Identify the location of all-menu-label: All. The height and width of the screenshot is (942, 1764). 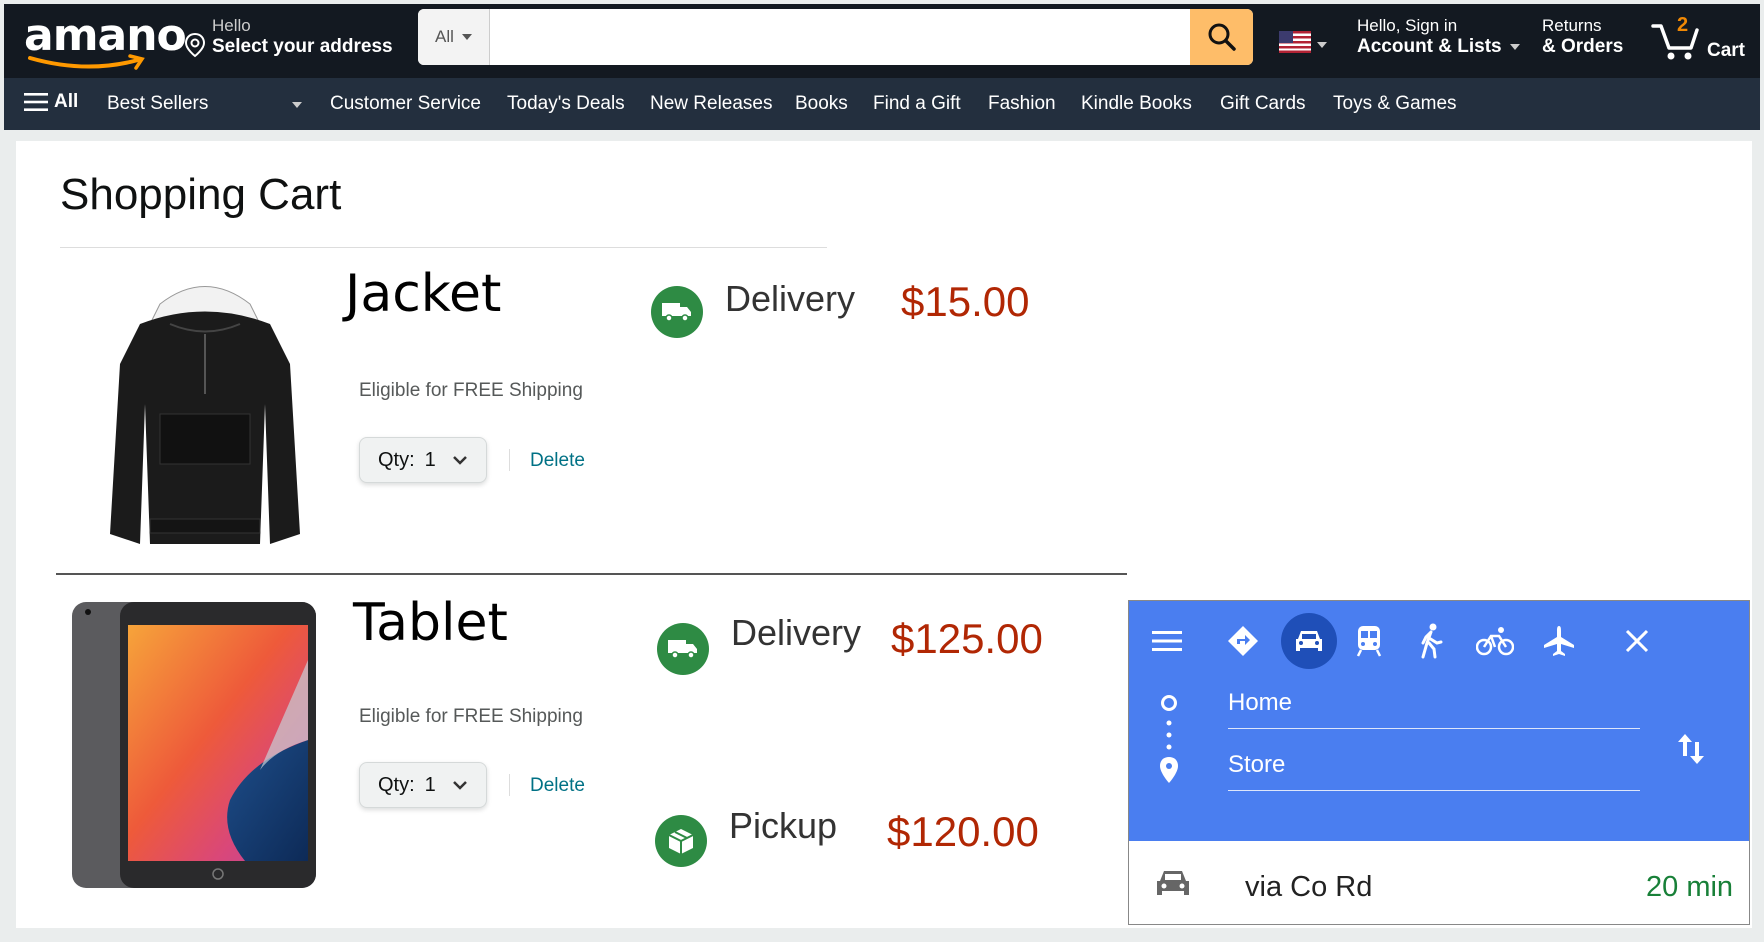
(66, 101).